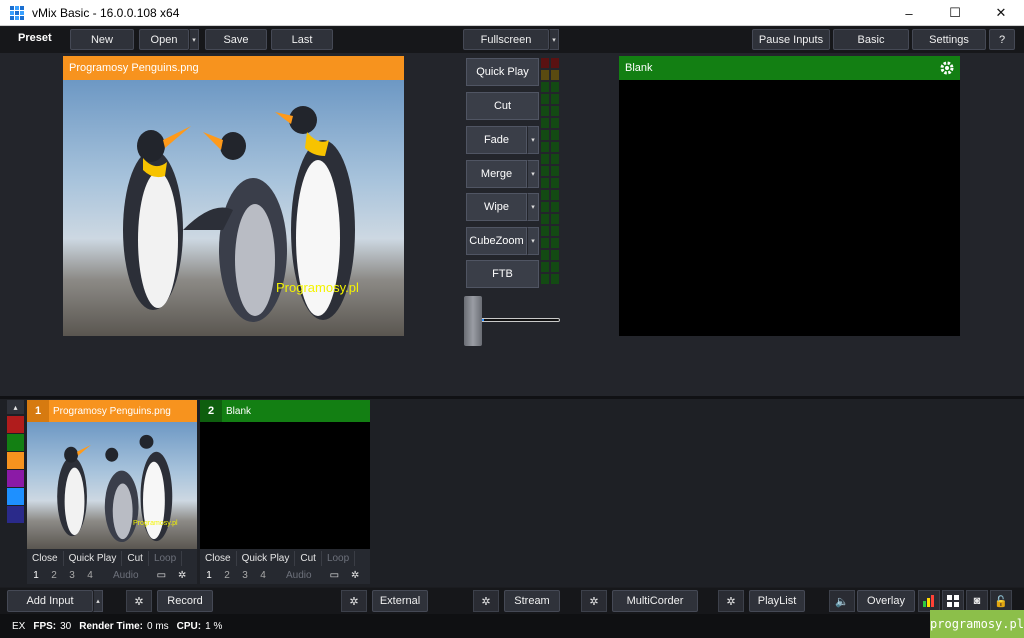 This screenshot has height=638, width=1024. I want to click on speaker-icon: 🔈, so click(842, 601).